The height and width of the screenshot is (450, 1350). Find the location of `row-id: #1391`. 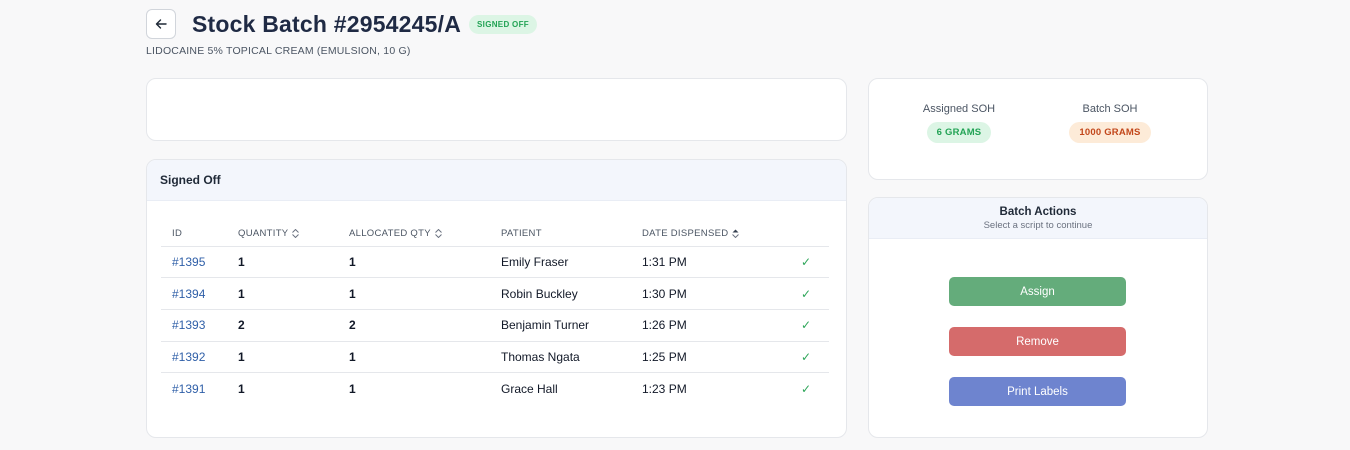

row-id: #1391 is located at coordinates (194, 389).